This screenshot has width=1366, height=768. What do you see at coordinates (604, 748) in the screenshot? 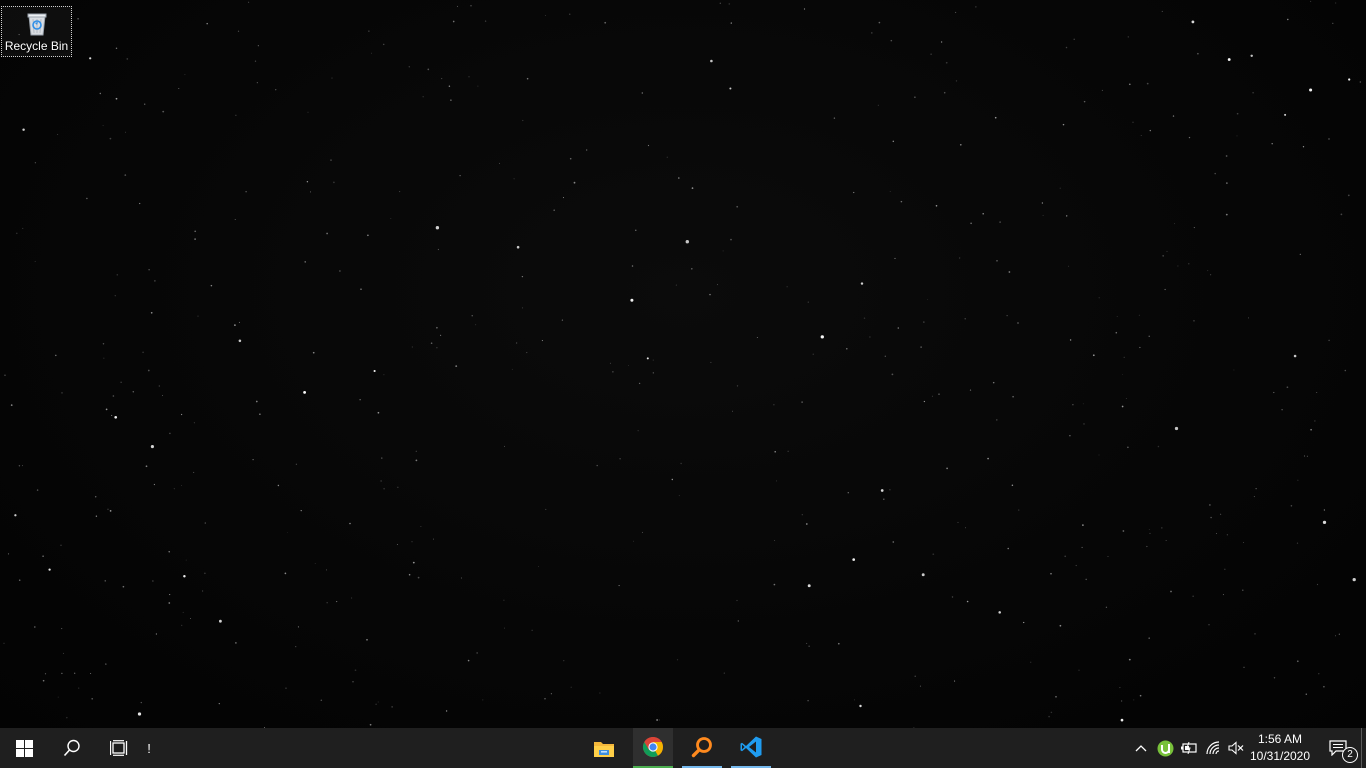
I see `file-explorer-taskbar-button` at bounding box center [604, 748].